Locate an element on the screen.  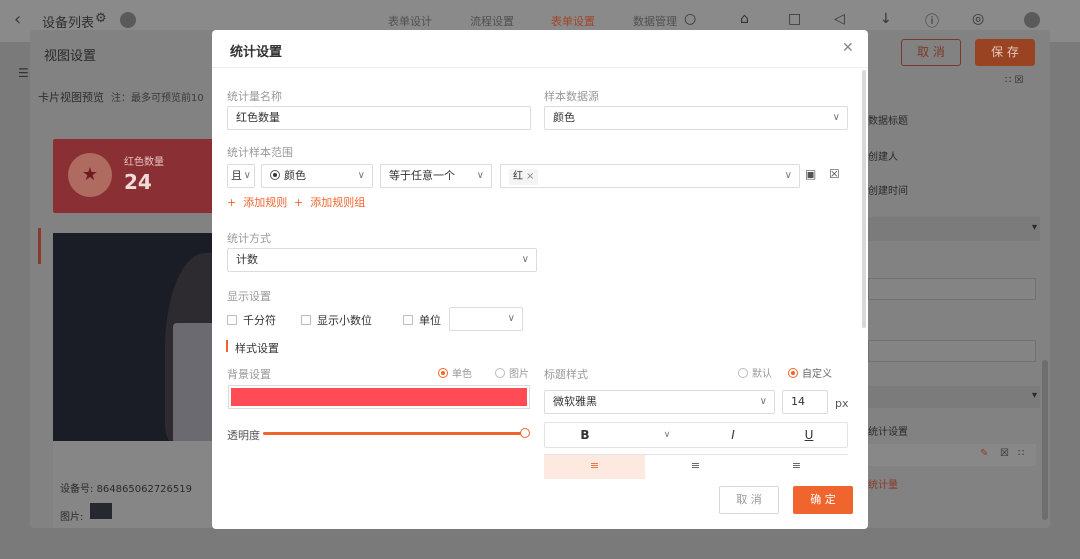
italic-button: I is located at coordinates (733, 435).